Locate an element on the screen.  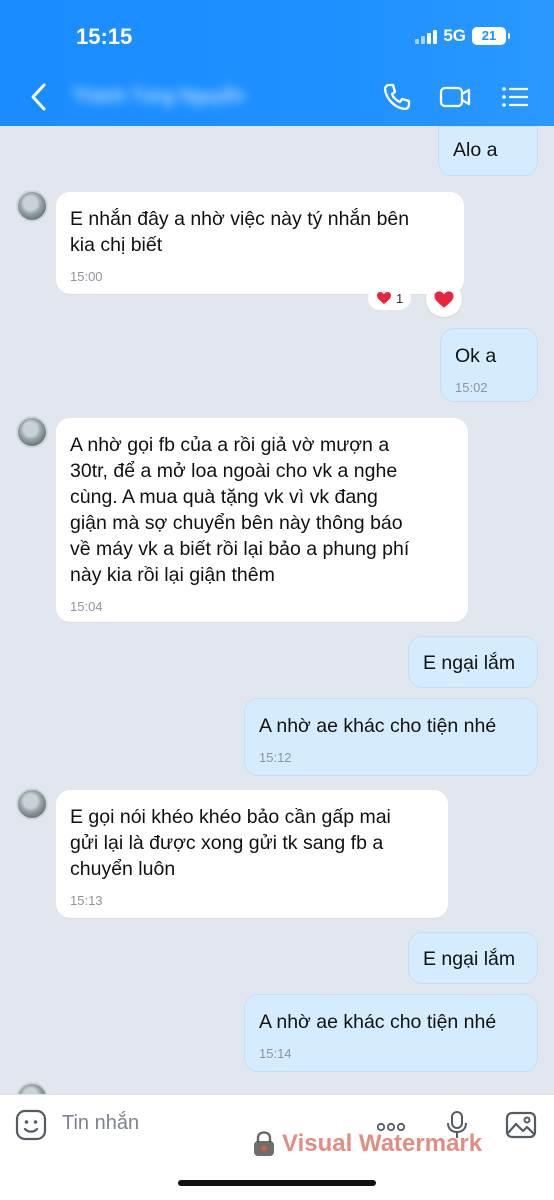
message-sent: Alo a is located at coordinates (488, 151).